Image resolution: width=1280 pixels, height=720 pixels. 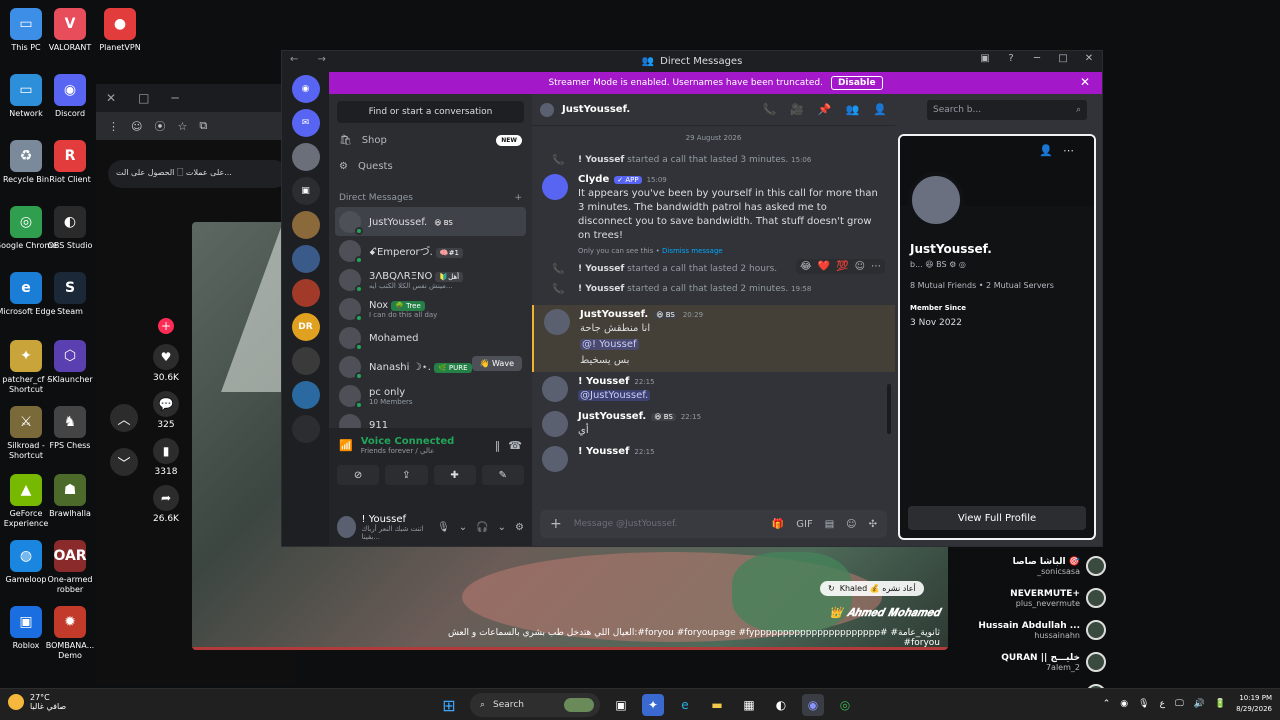 I want to click on sticker-icon: ▤, so click(x=829, y=524).